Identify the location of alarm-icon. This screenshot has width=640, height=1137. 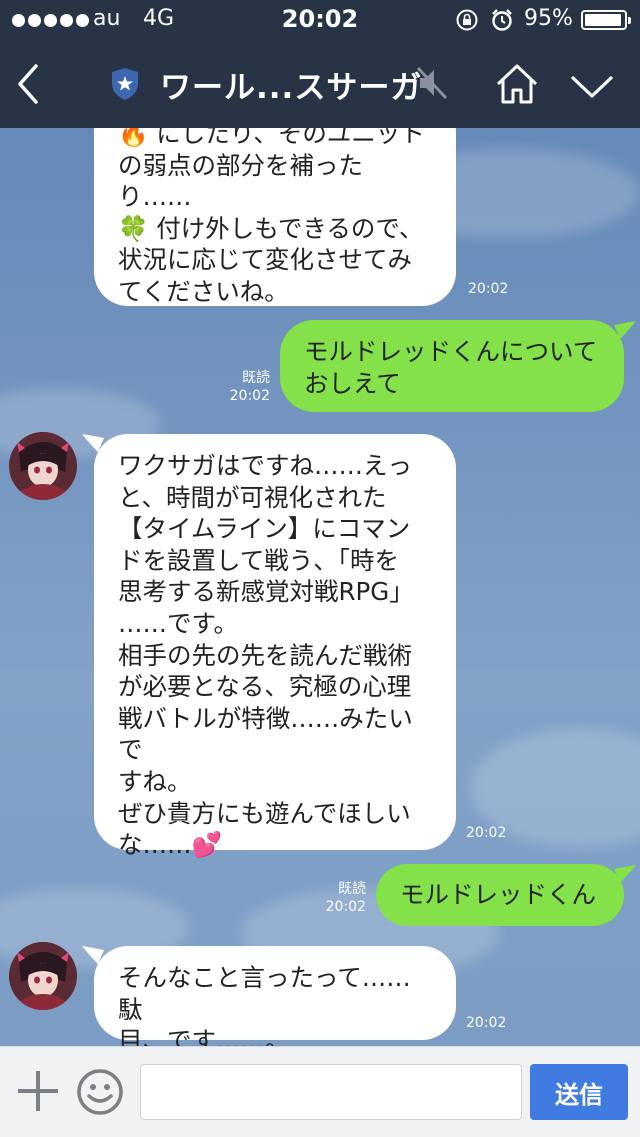
(502, 20).